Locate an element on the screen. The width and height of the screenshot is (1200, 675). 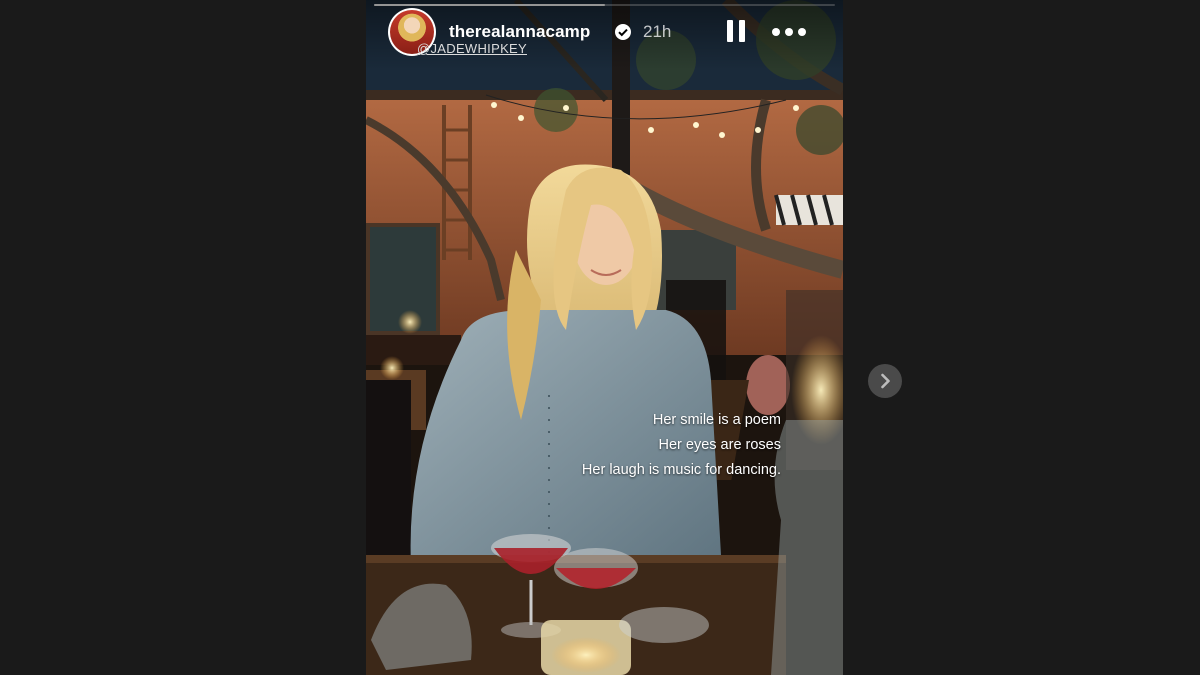
mention-tag: @JADEWHIPKEY is located at coordinates (472, 48).